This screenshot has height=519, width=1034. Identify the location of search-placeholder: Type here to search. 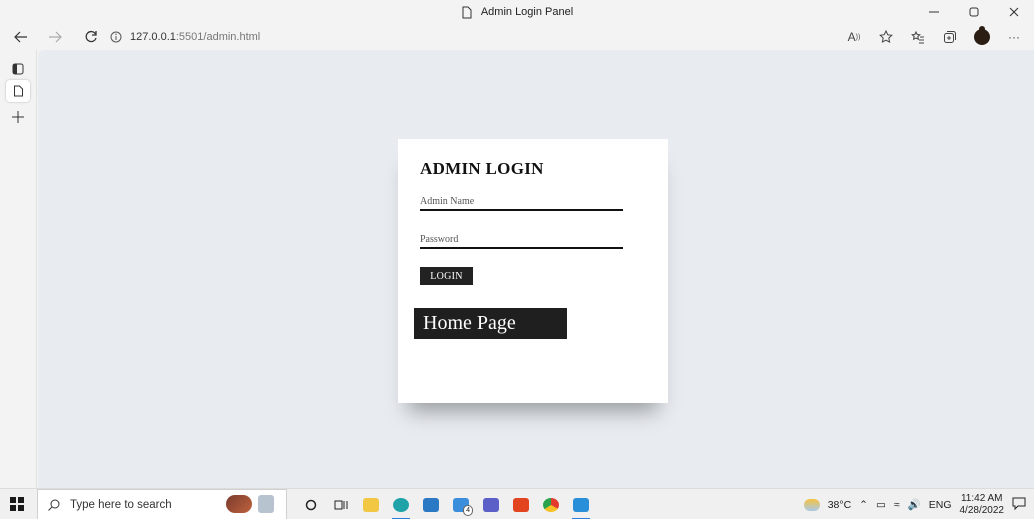
(121, 504).